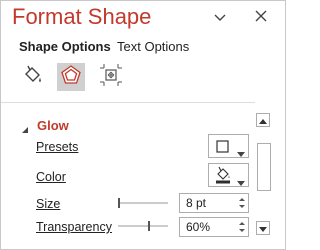 Image resolution: width=320 pixels, height=250 pixels. What do you see at coordinates (214, 227) in the screenshot?
I see `transparency-spinbox: 60%` at bounding box center [214, 227].